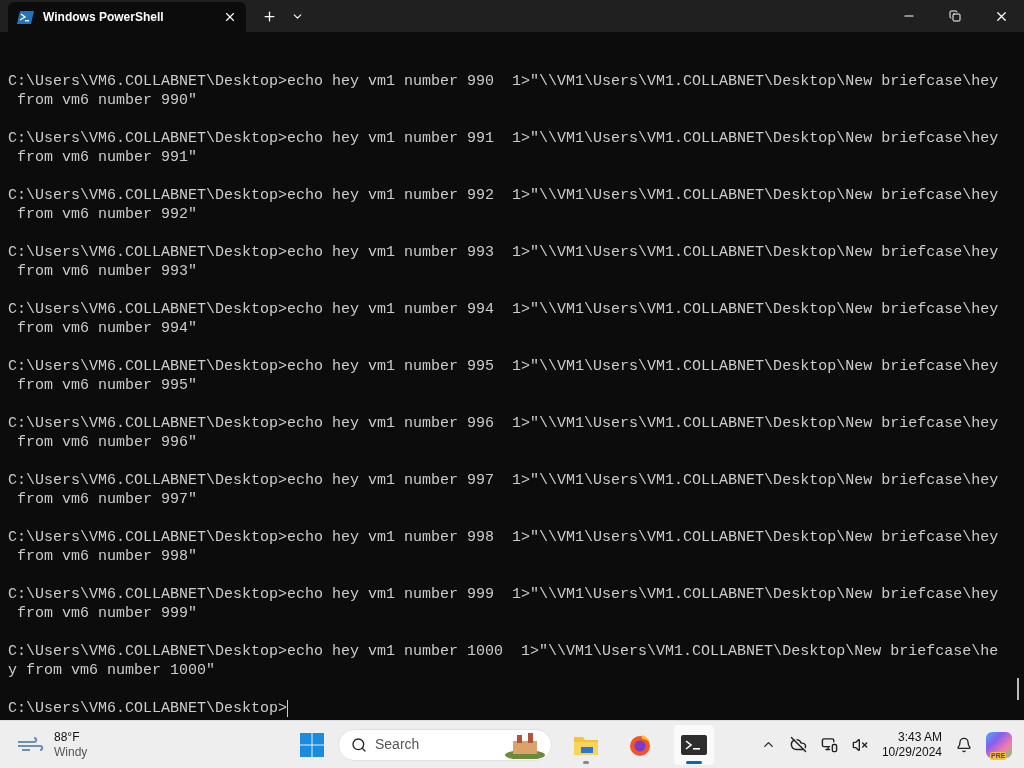 The width and height of the screenshot is (1024, 768). What do you see at coordinates (503, 195) in the screenshot?
I see `terminal-line: C:\Users\VM6.COLLABNET\Desktop>echo hey vm1 number 992 1>"\\VM1\Users\VM1.COLLABNET\Desktop\New briefcase\hey` at bounding box center [503, 195].